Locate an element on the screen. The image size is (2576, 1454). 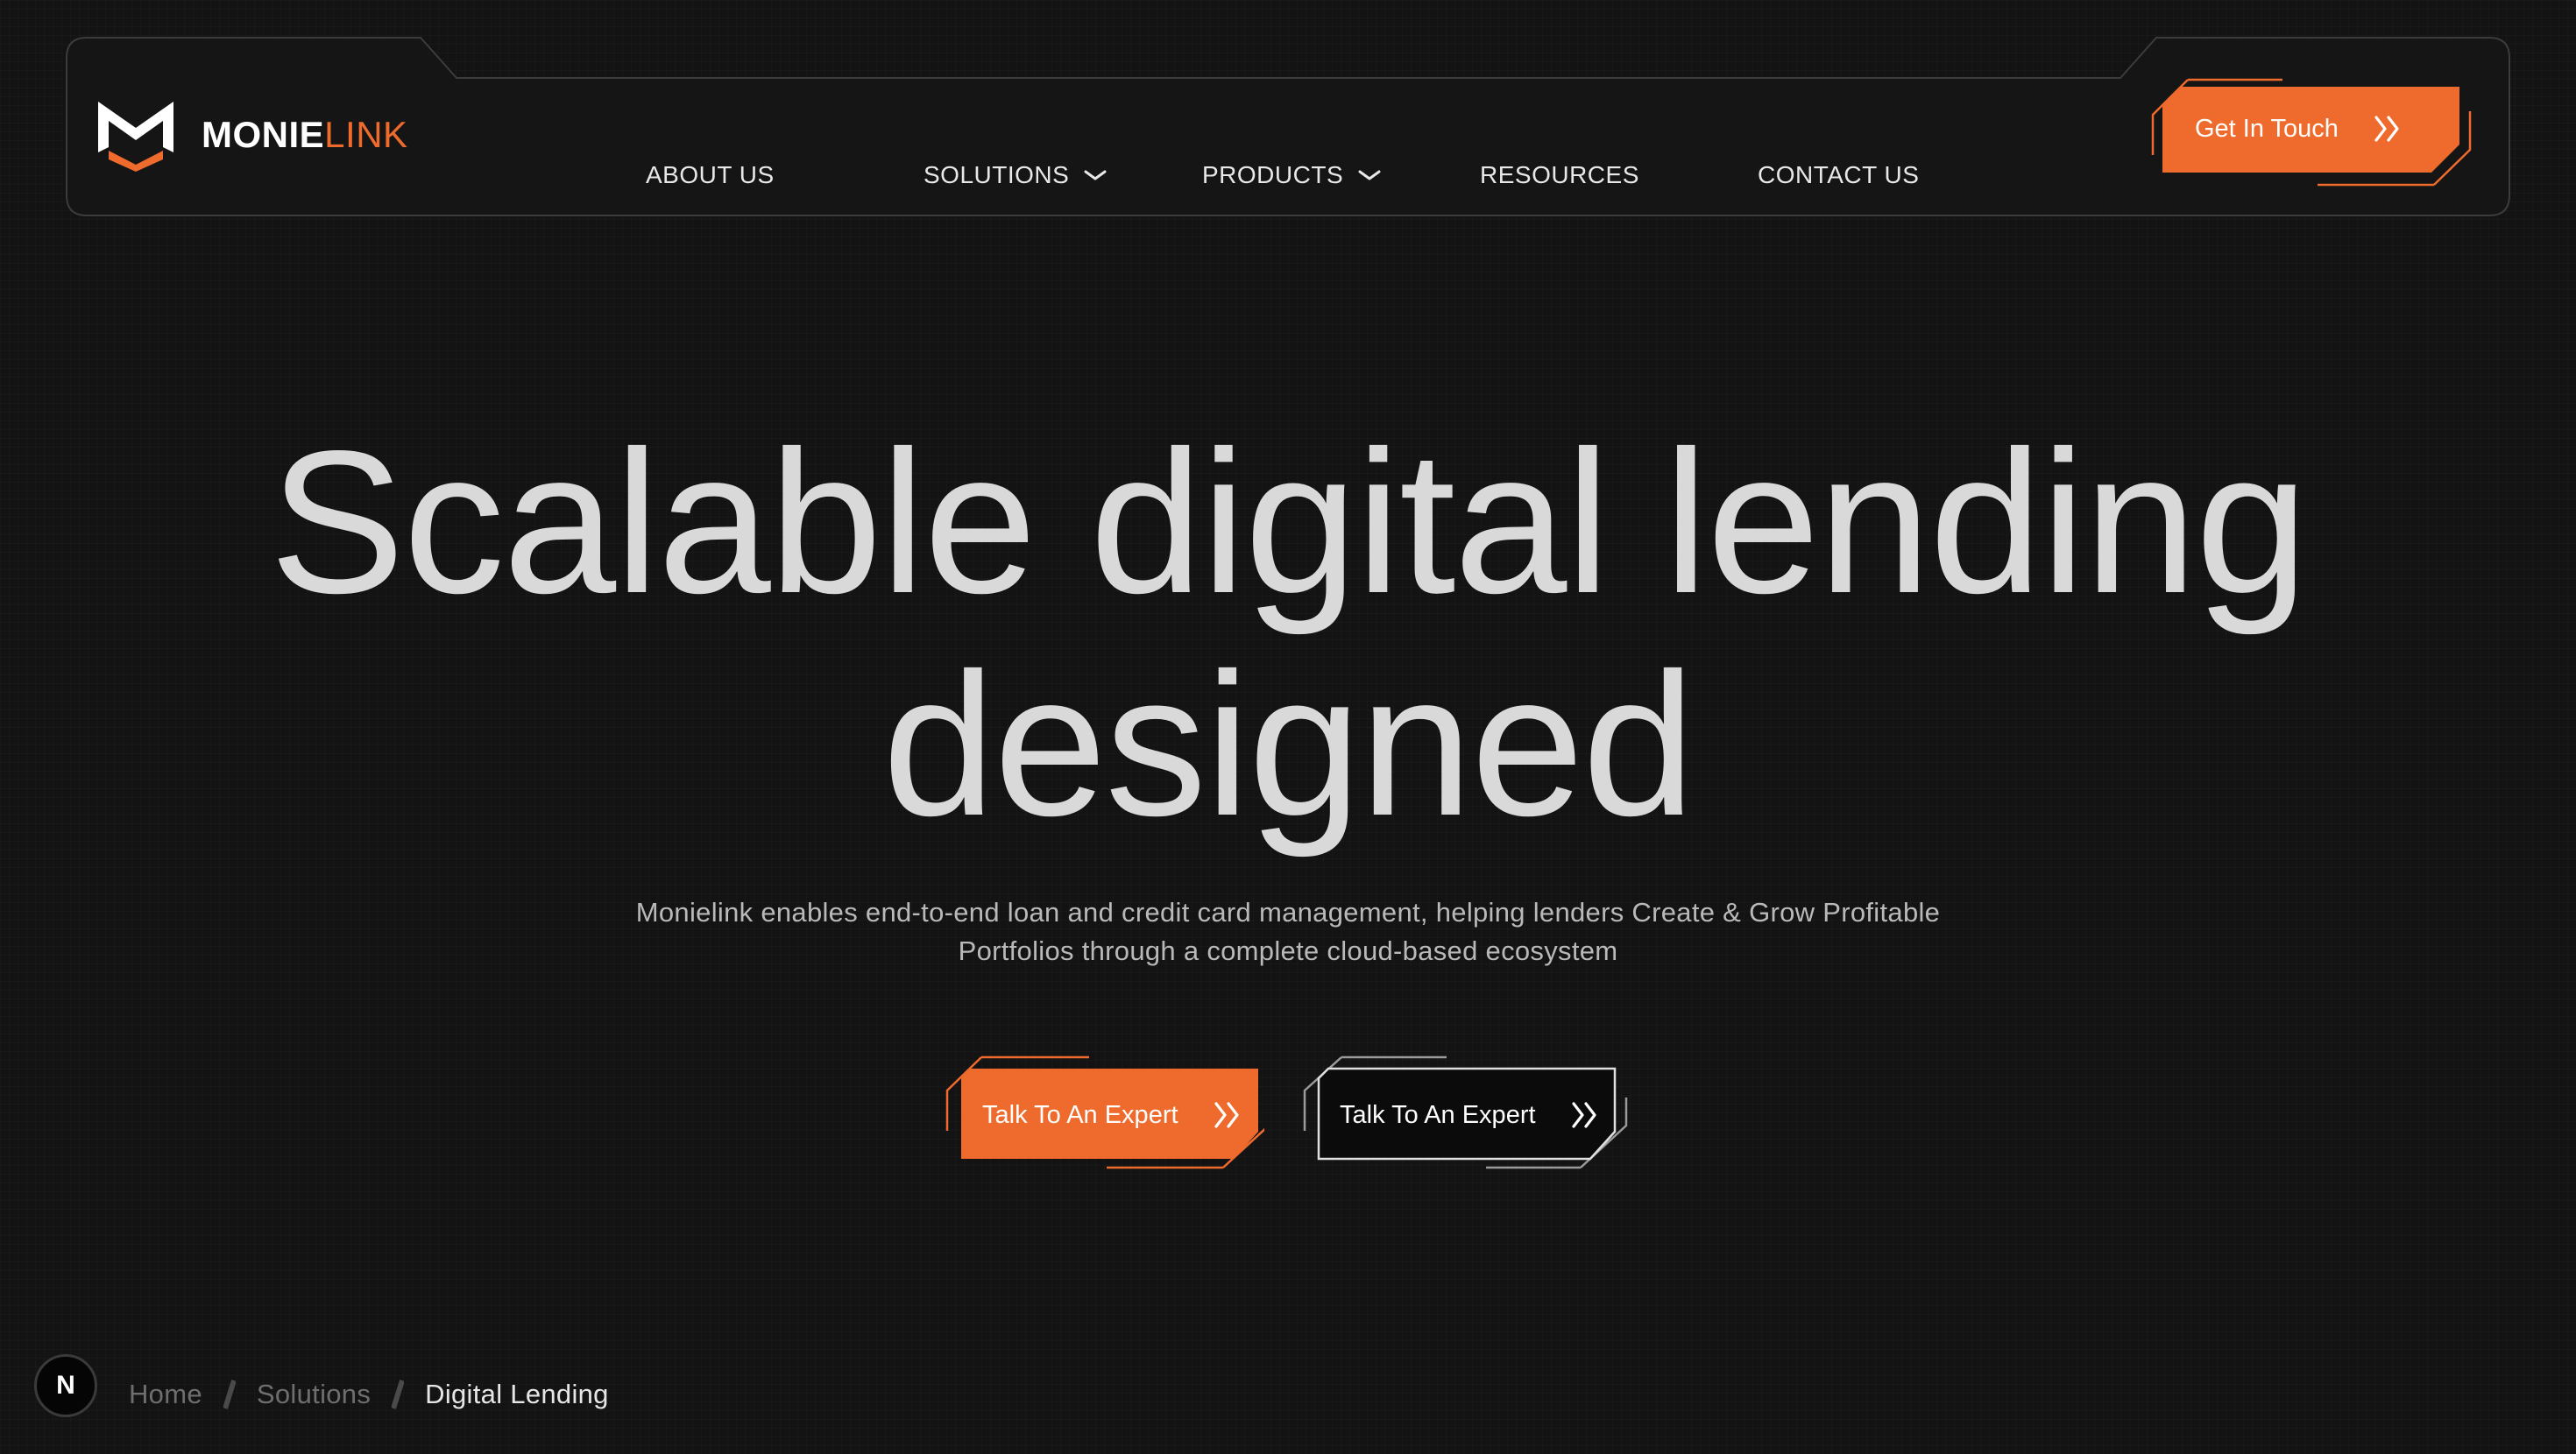
breadcrumb: Home Solutions Digital Lending is located at coordinates (369, 1394).